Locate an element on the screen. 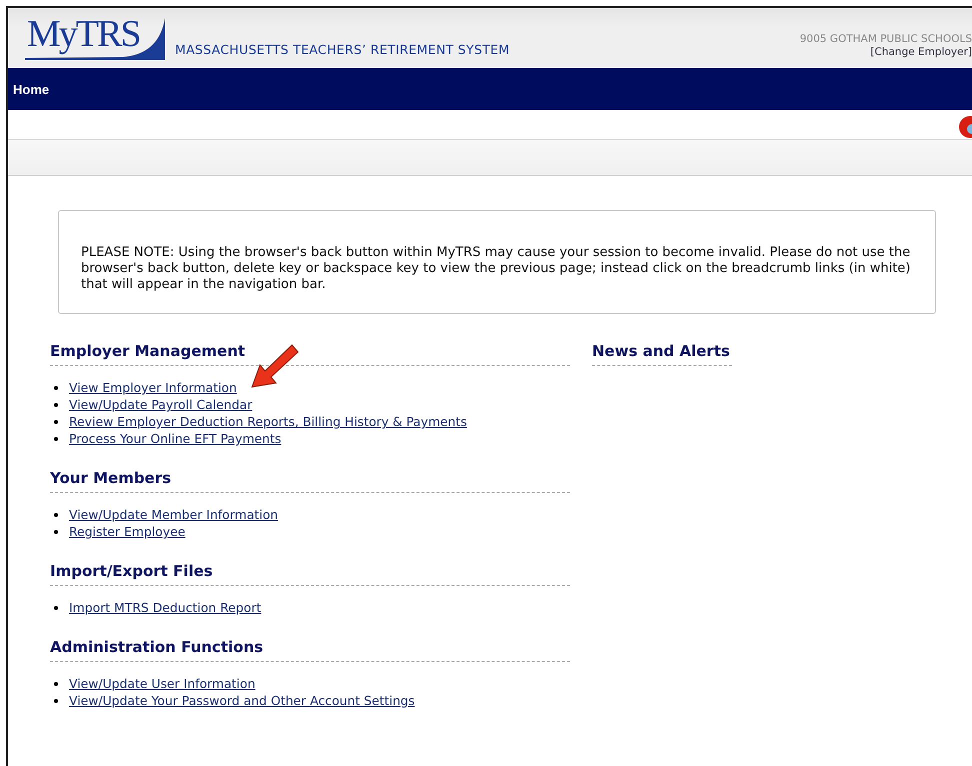 Image resolution: width=972 pixels, height=766 pixels. section-link: View/Update Your Password and Other Account Settings is located at coordinates (242, 700).